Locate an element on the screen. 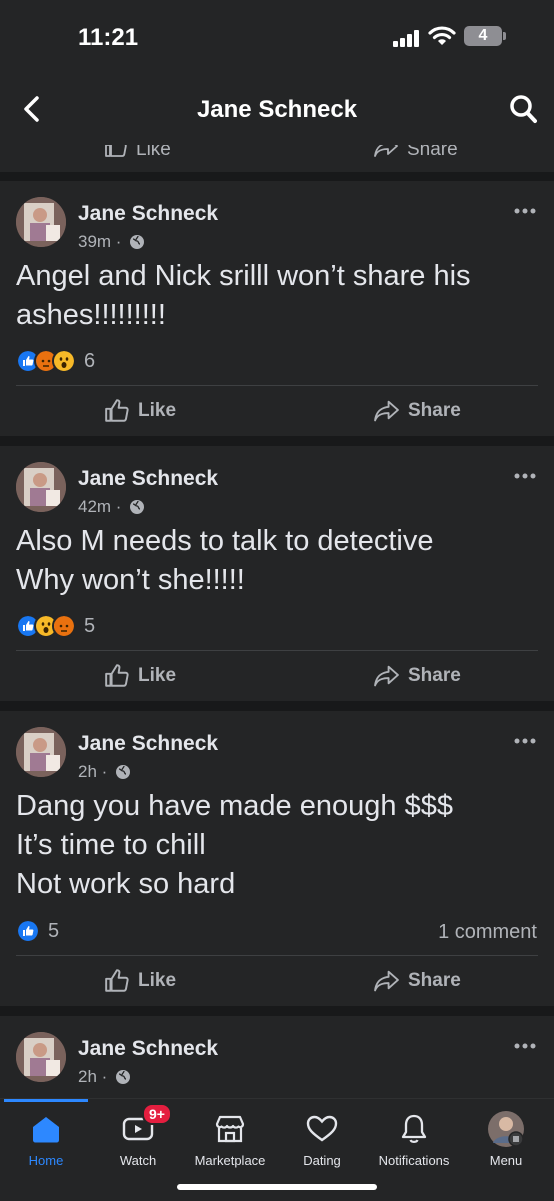  search-icon is located at coordinates (523, 109).